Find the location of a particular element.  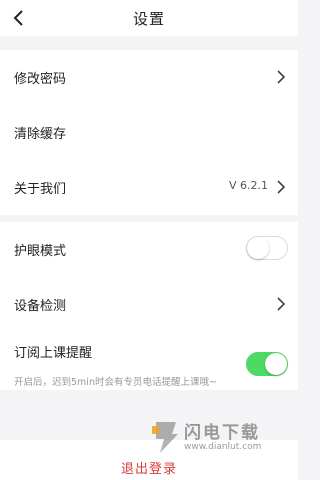

eye-mode-row: 护眼模式 is located at coordinates (149, 249).